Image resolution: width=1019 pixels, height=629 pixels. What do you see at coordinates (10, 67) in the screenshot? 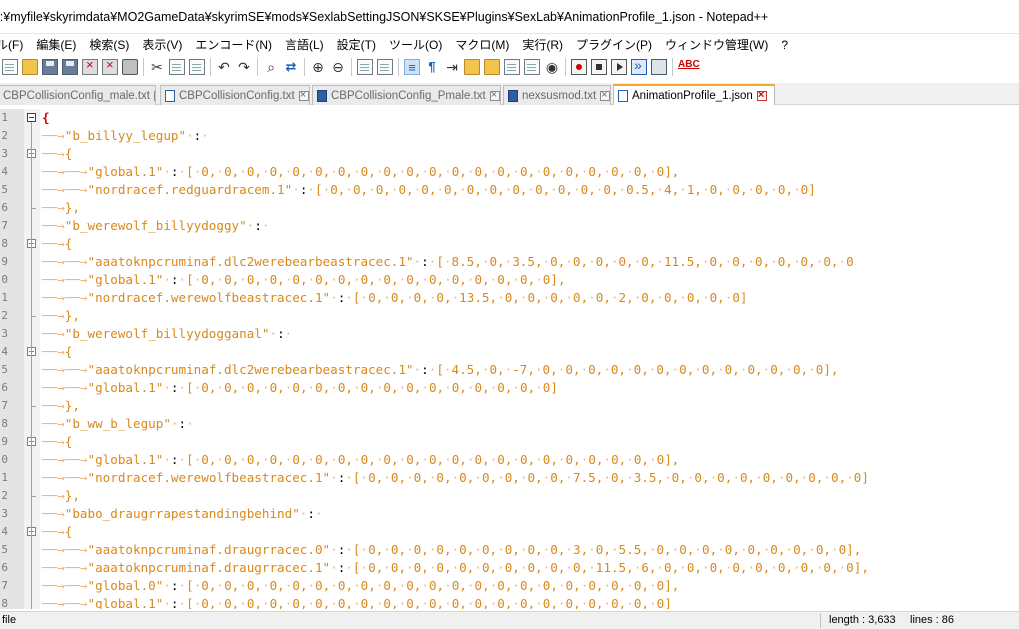
I see `new-file-icon` at bounding box center [10, 67].